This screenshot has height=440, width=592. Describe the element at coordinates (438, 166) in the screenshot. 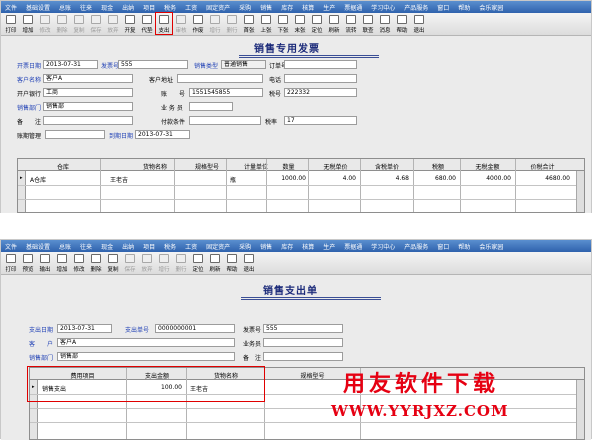

I see `column-header: 税额` at that location.